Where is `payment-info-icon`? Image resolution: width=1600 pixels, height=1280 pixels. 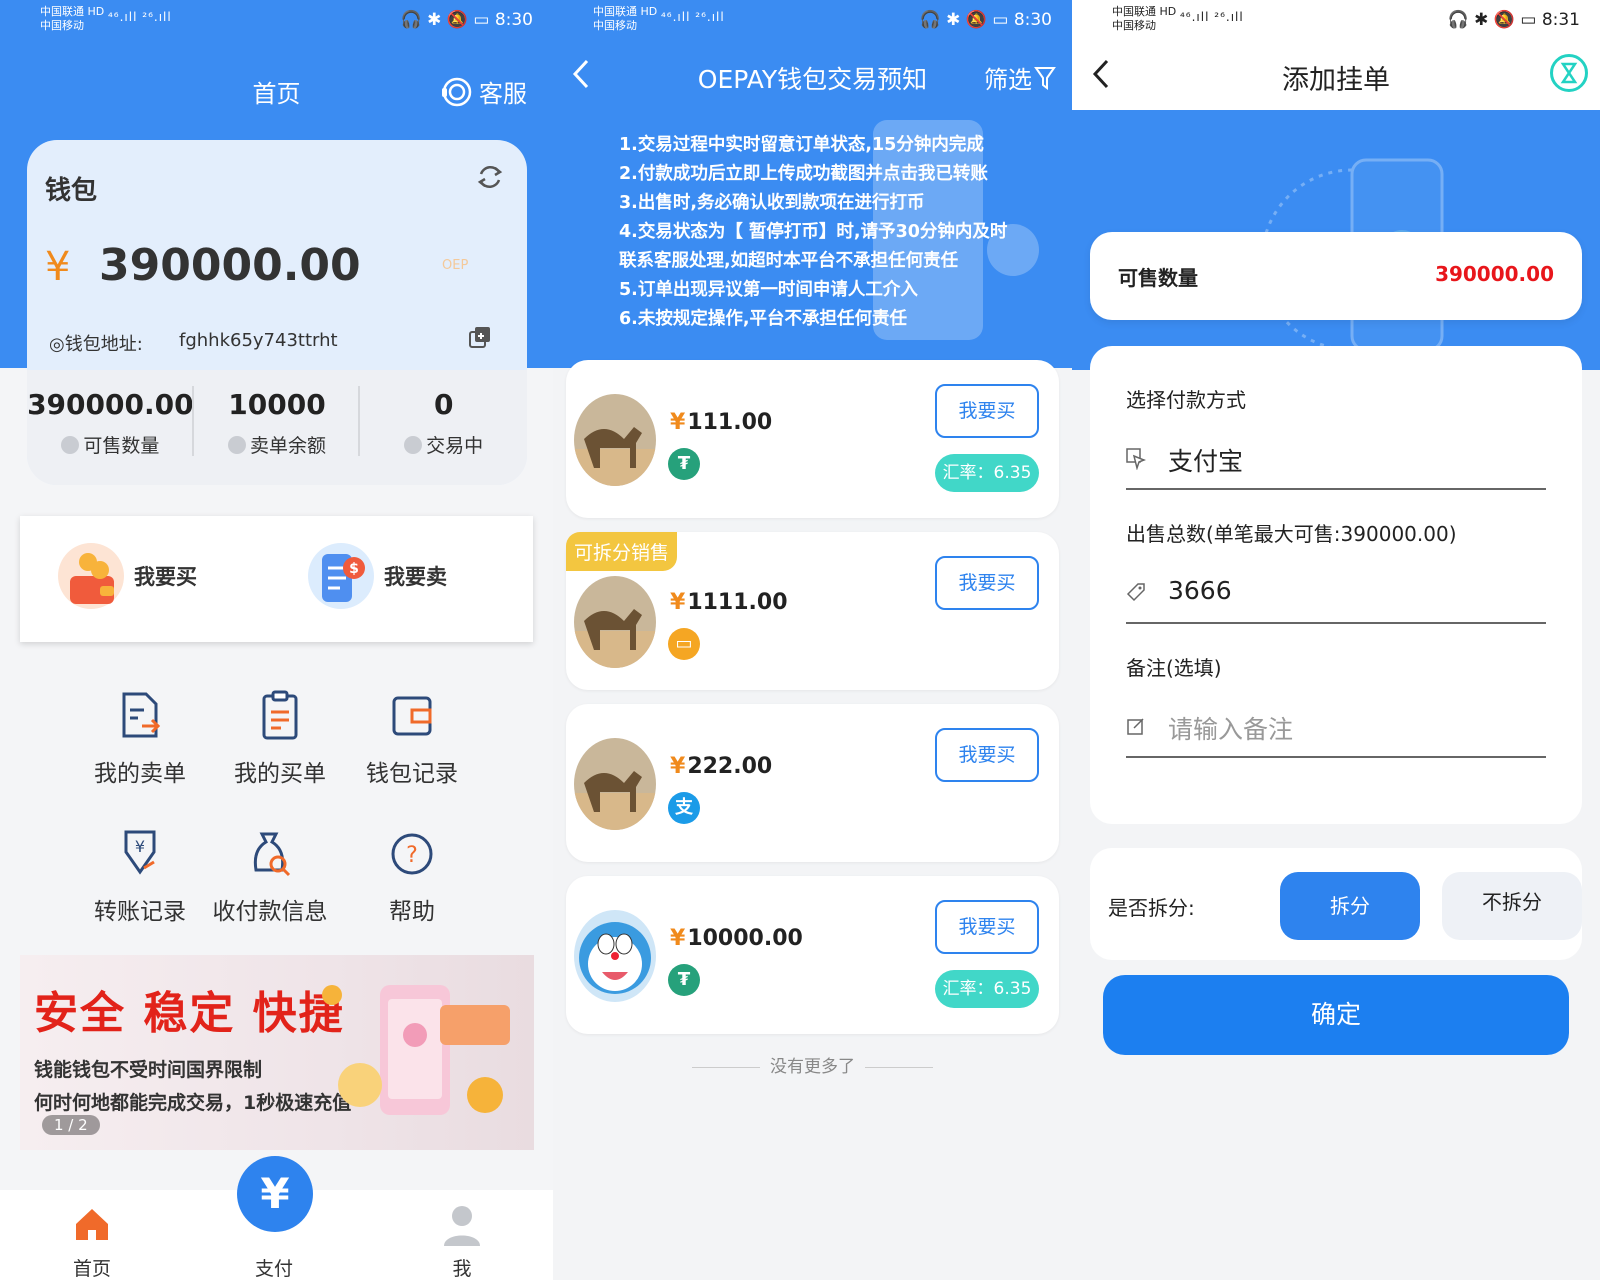 payment-info-icon is located at coordinates (272, 854).